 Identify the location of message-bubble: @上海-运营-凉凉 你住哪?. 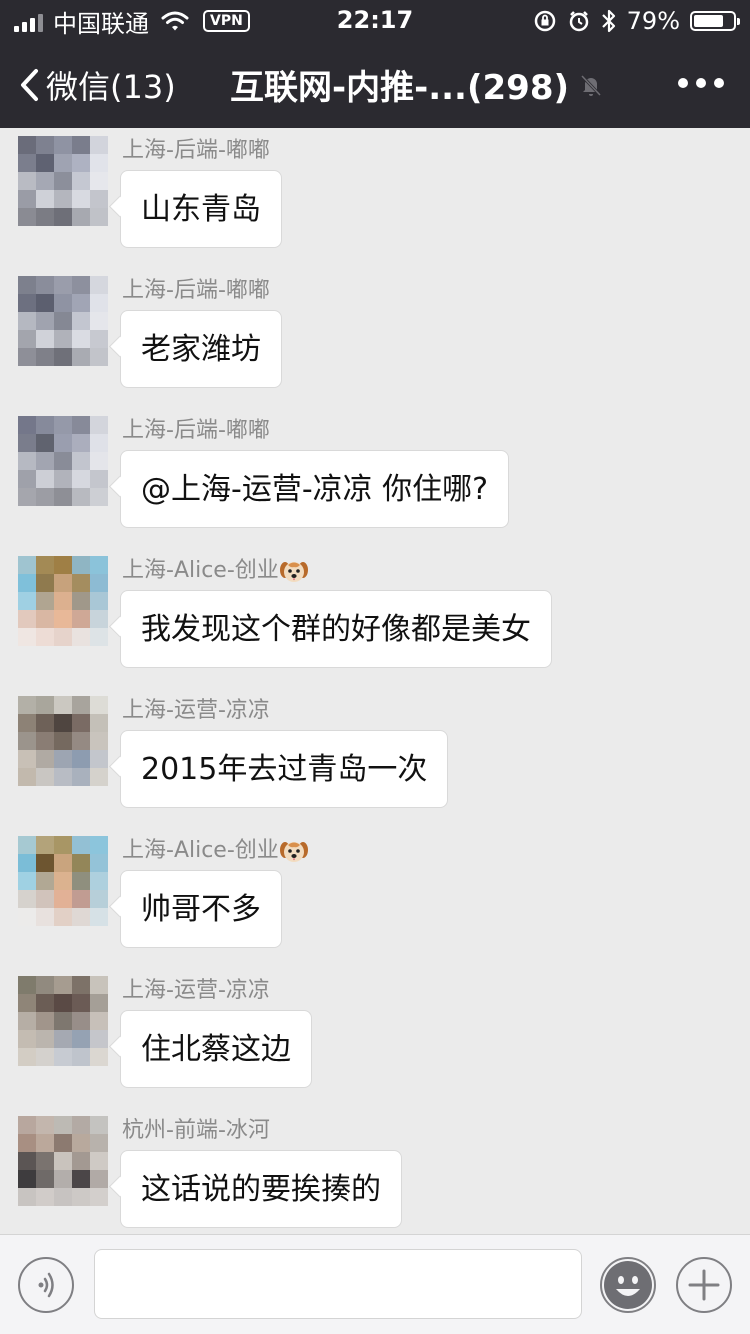
(315, 489).